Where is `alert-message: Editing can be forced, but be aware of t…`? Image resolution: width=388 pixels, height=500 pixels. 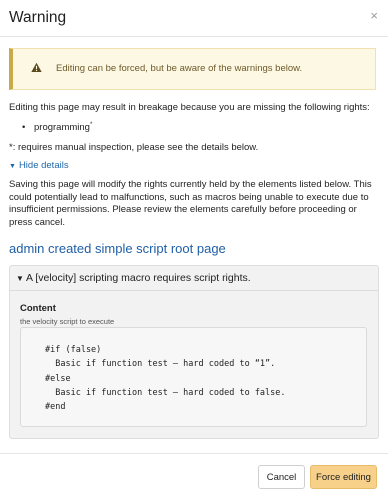
alert-message: Editing can be forced, but be aware of t… is located at coordinates (179, 68).